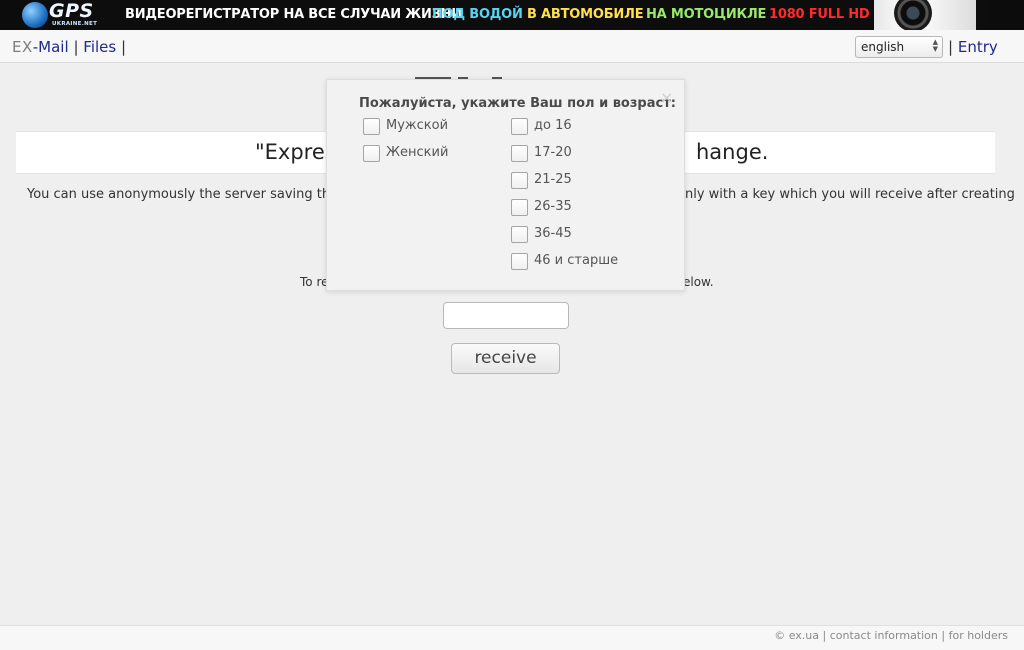 This screenshot has height=650, width=1024. What do you see at coordinates (35, 15) in the screenshot?
I see `globe-icon` at bounding box center [35, 15].